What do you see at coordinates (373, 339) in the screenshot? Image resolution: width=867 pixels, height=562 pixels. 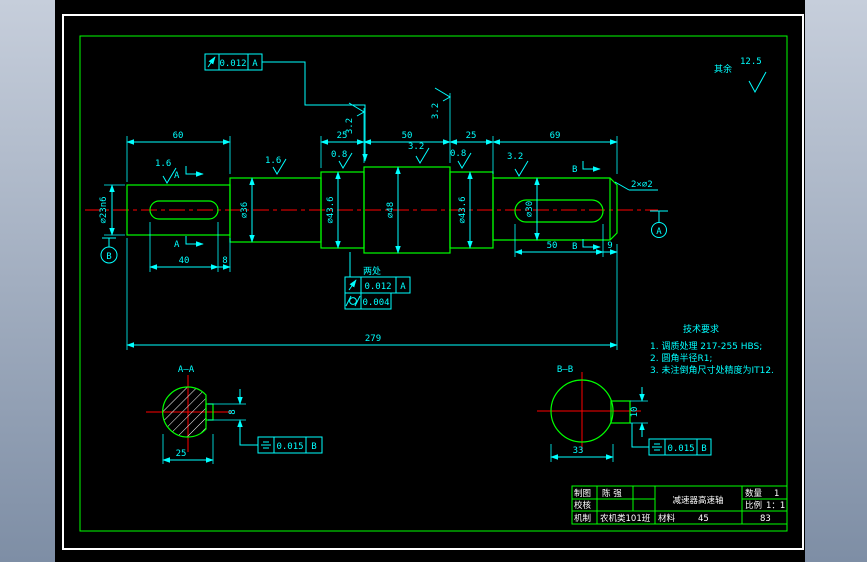 I see `dim-279-overall: 279` at bounding box center [373, 339].